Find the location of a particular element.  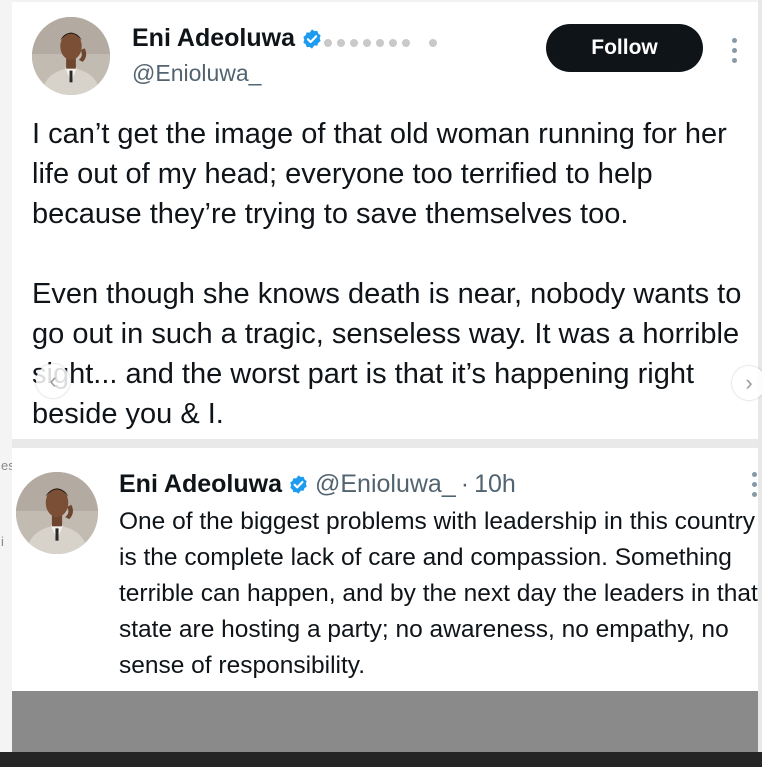

chevron-left-icon: ‹ is located at coordinates (53, 380).